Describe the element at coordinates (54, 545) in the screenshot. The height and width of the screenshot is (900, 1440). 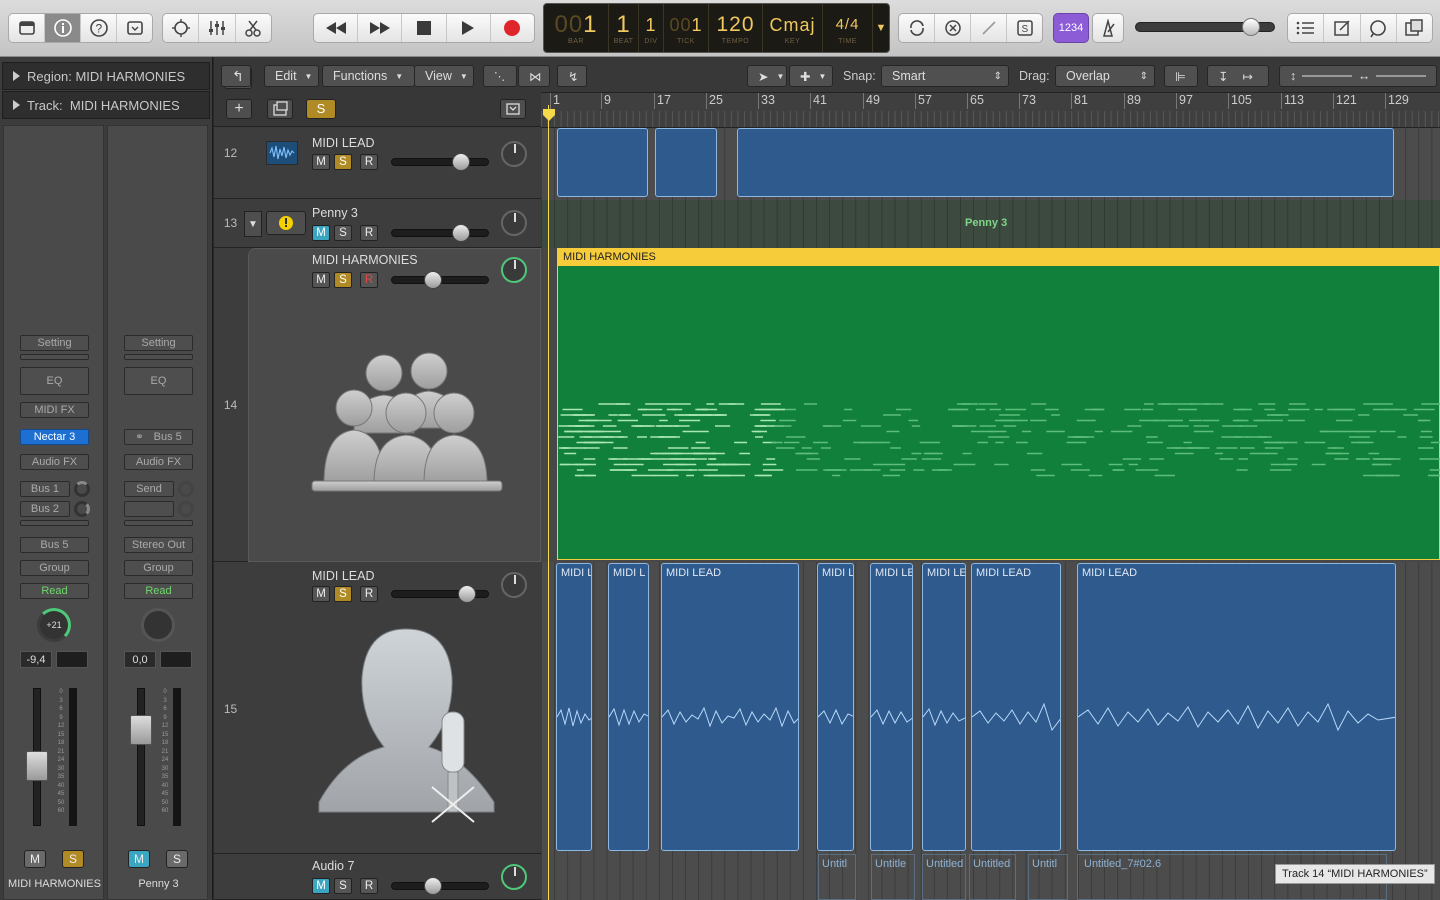
I see `output-slot: Bus 5` at that location.